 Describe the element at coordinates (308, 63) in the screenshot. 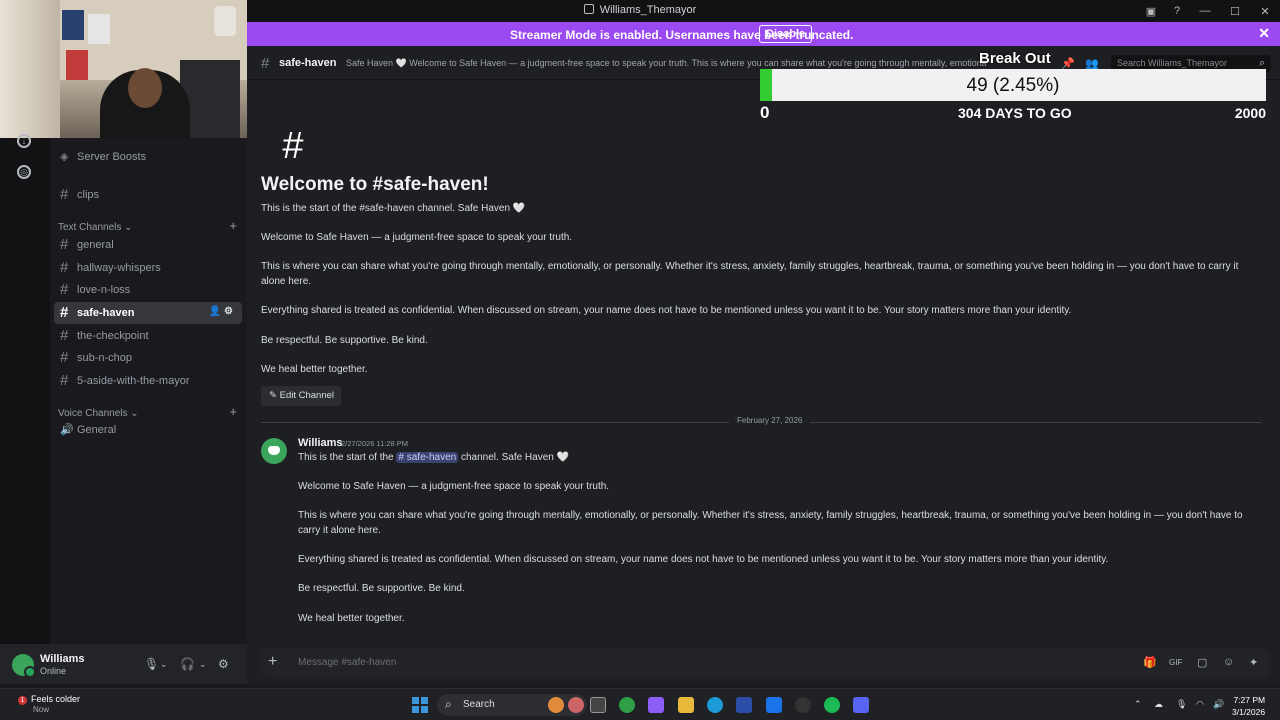

I see `channel-name: safe-haven` at that location.